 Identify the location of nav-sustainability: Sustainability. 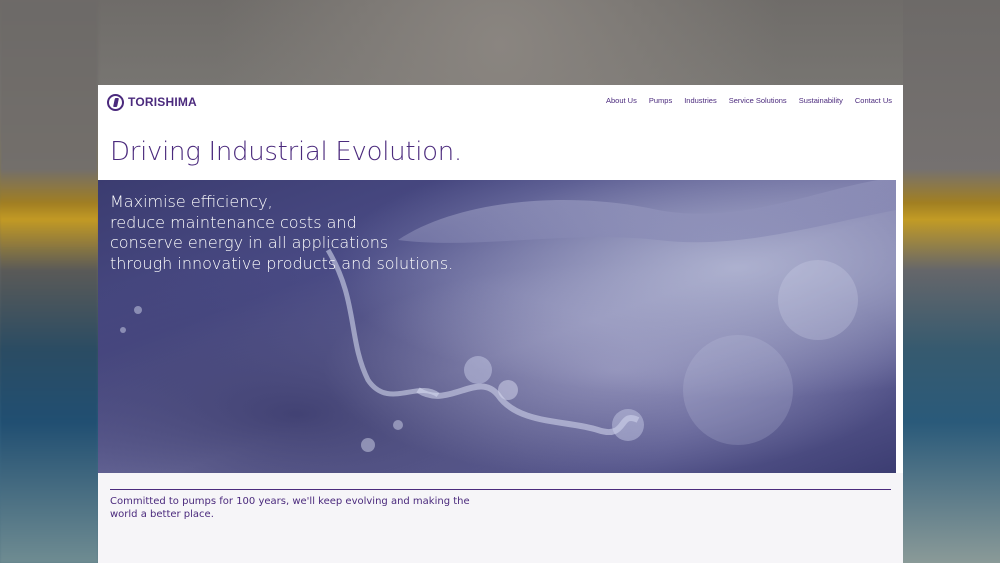
(821, 100).